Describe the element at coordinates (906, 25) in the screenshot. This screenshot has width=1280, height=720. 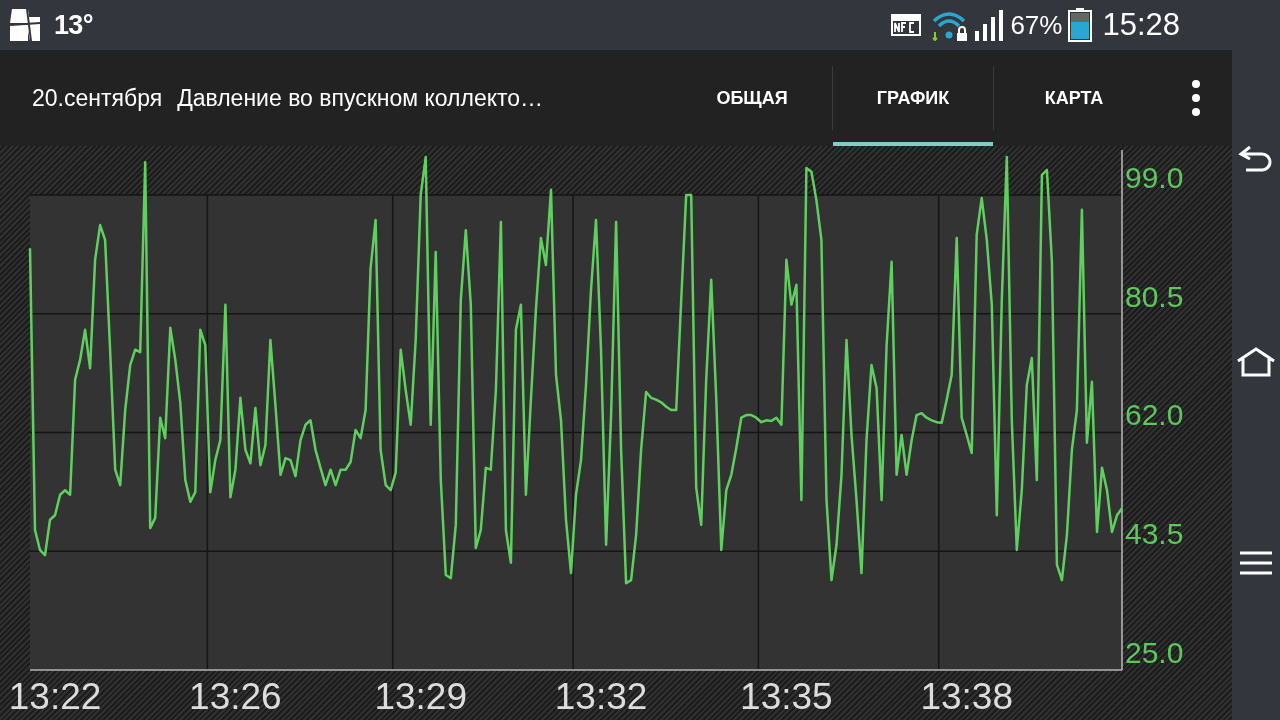
I see `nfc-icon` at that location.